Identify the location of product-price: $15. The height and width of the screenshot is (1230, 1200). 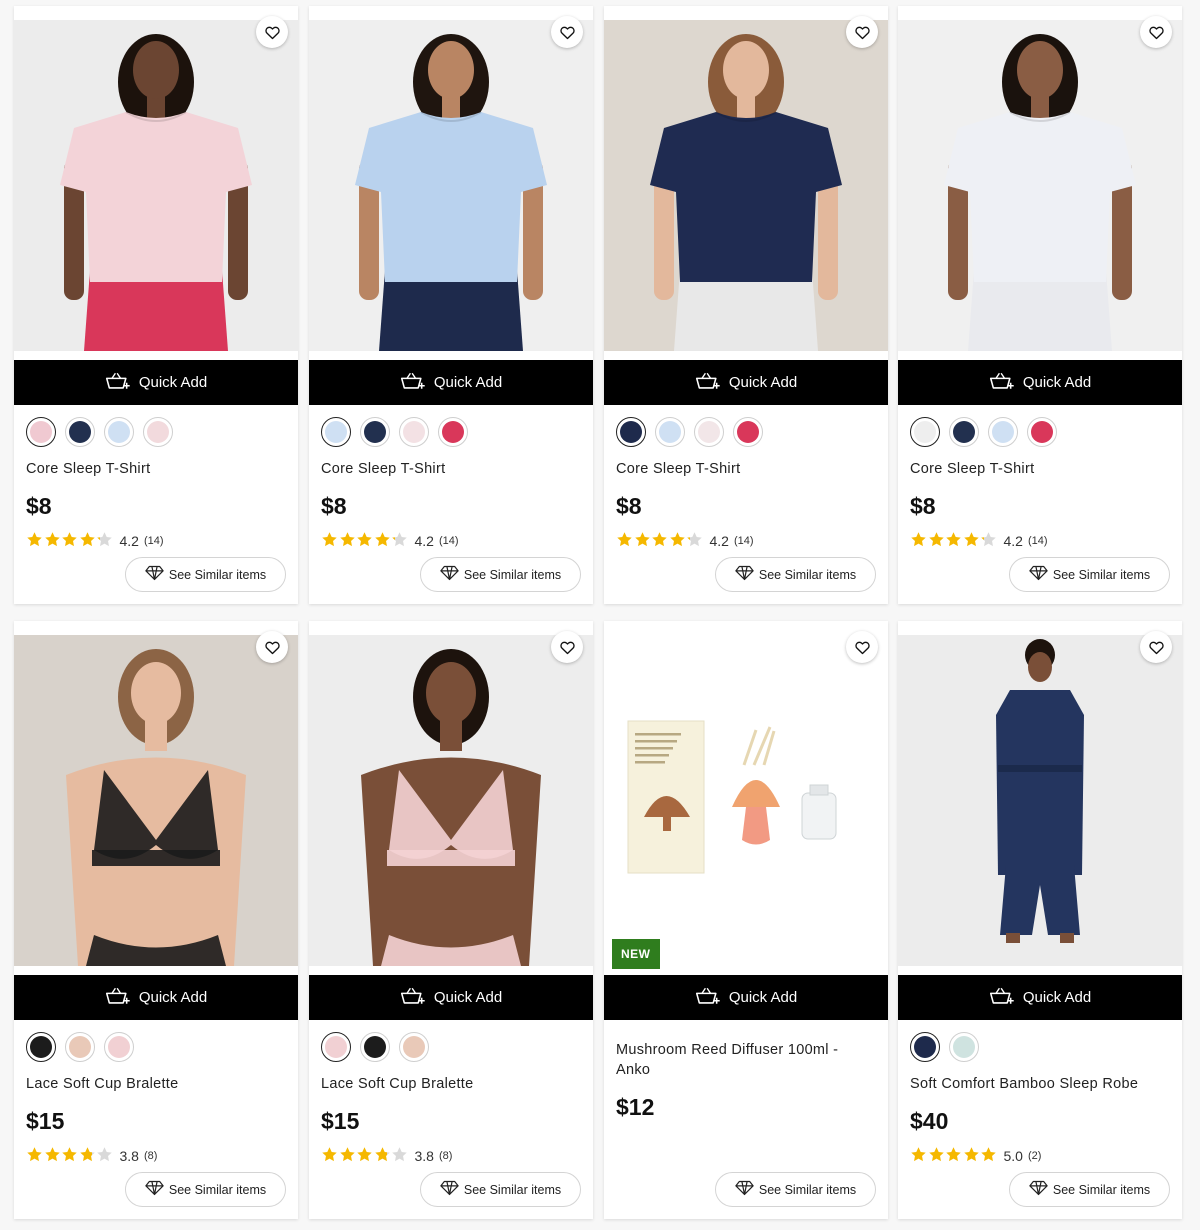
(340, 1121).